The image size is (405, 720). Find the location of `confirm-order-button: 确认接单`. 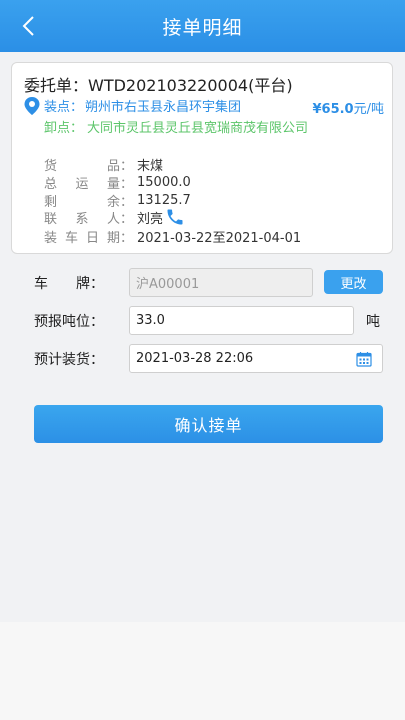

confirm-order-button: 确认接单 is located at coordinates (208, 424).